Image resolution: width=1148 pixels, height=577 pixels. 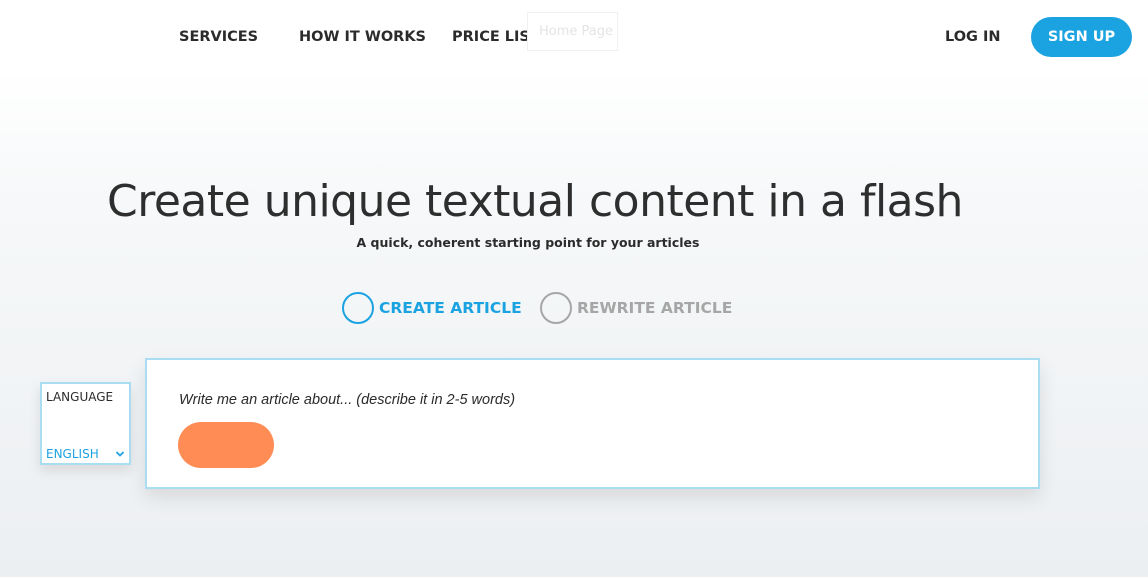 I want to click on article-topic-input, so click(x=589, y=400).